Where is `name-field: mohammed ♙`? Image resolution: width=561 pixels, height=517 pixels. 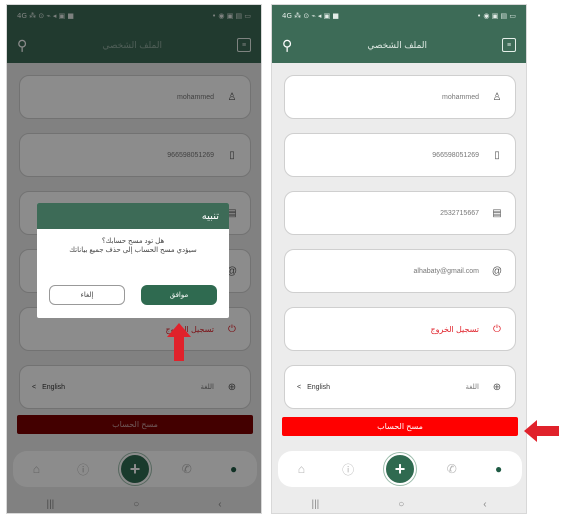 name-field: mohammed ♙ is located at coordinates (400, 97).